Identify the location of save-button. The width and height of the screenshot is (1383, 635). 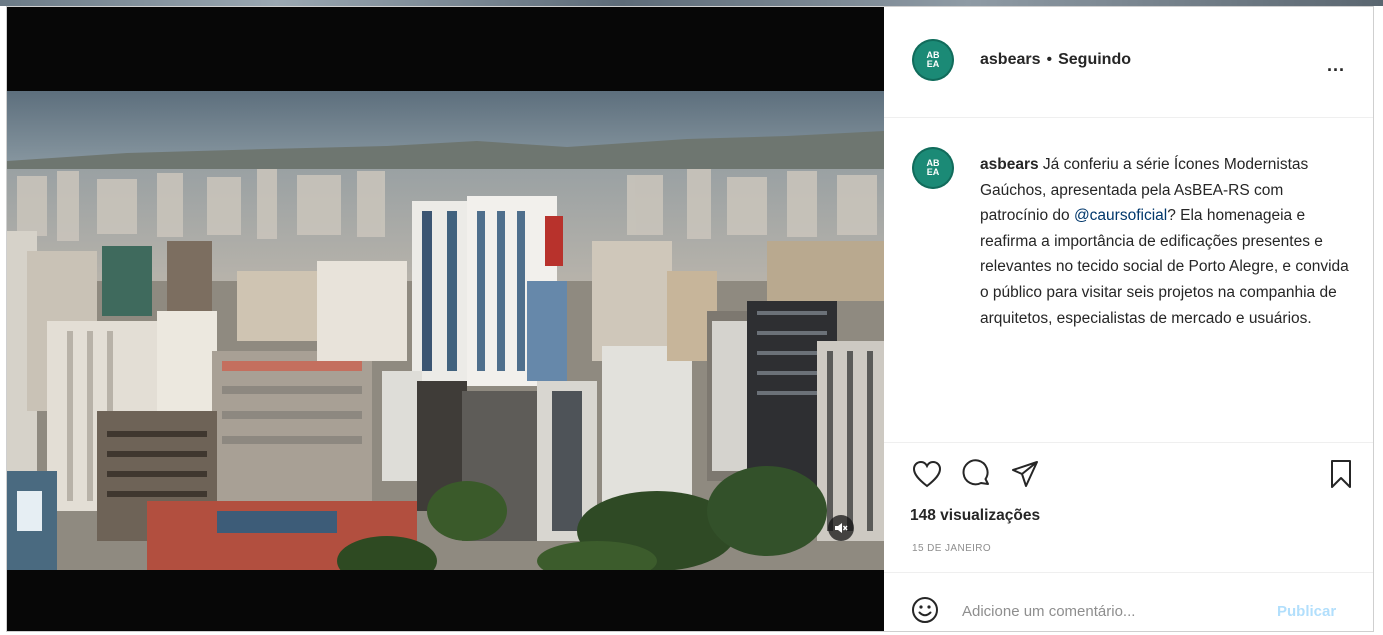
(1341, 474).